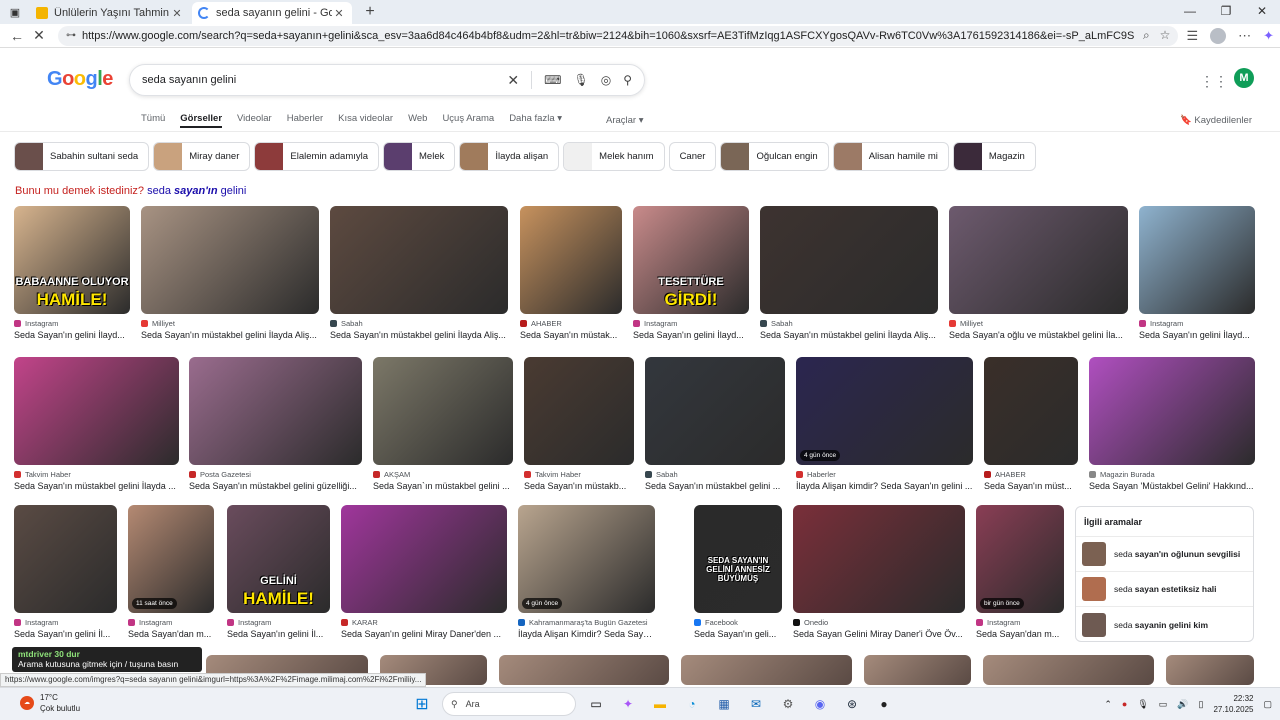 The width and height of the screenshot is (1280, 720). Describe the element at coordinates (738, 622) in the screenshot. I see `result-source: Facebook` at that location.